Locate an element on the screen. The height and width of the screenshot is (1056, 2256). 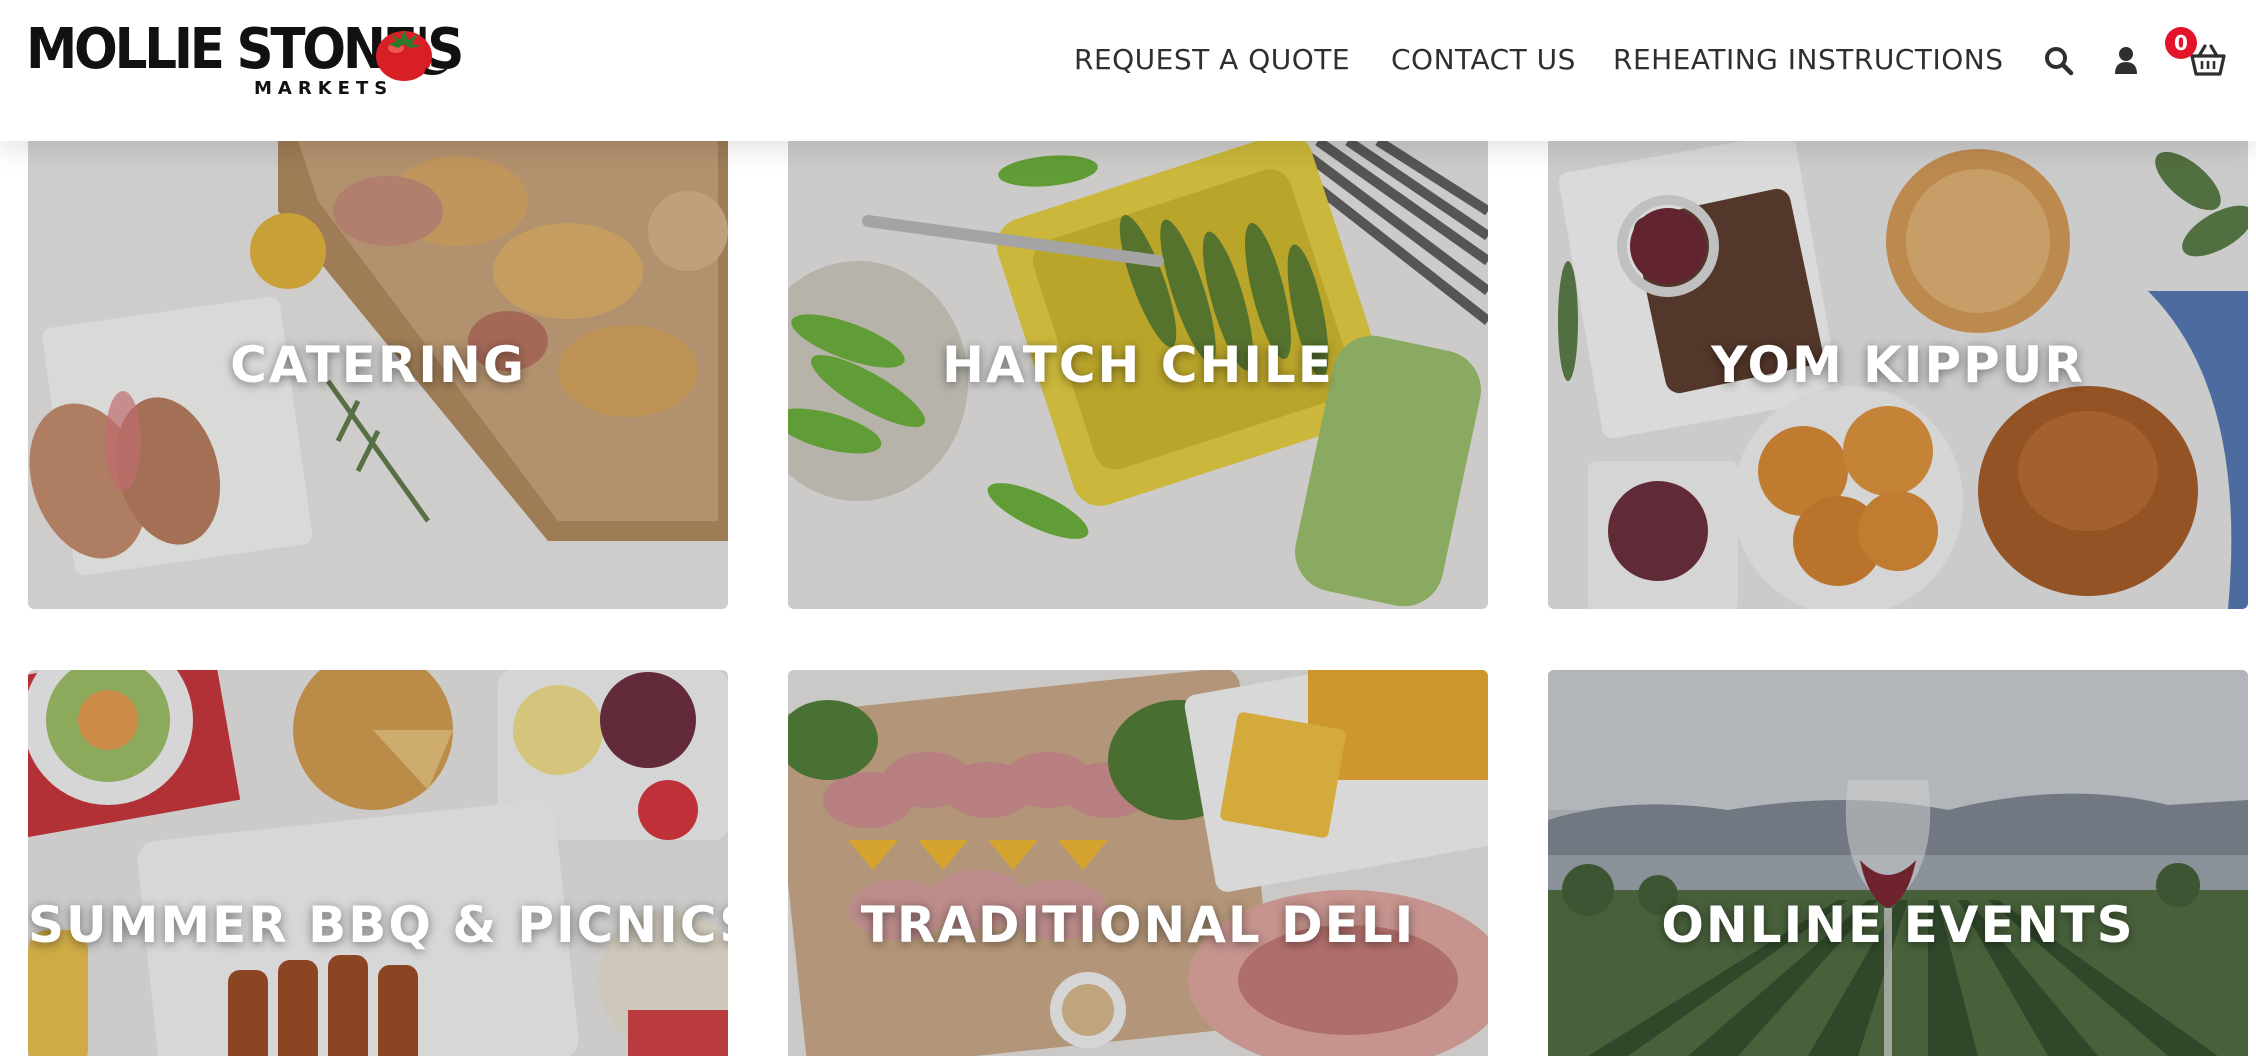
tile-label-summer-bbq: SUMMER BBQ & PICNICS is located at coordinates (378, 925).